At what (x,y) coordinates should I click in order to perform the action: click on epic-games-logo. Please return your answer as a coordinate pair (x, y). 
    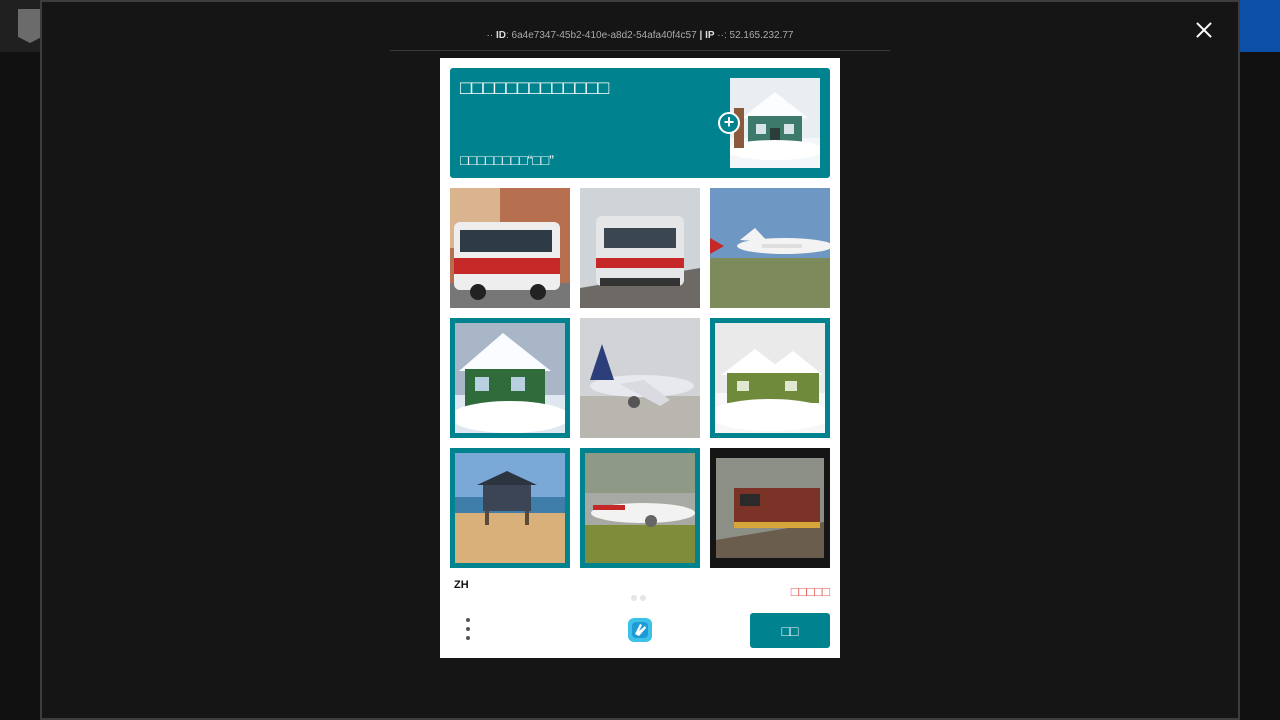
    Looking at the image, I should click on (30, 26).